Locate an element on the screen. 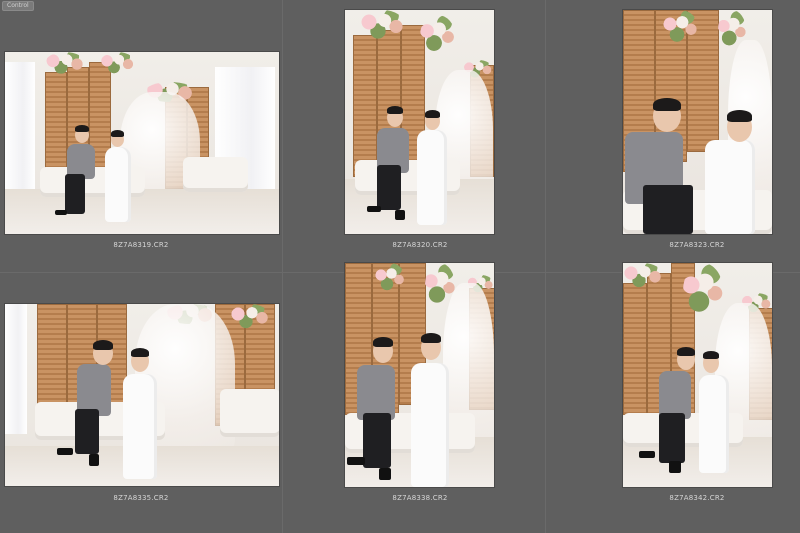 This screenshot has width=800, height=533. thumbnail-filename: 8Z7A8342.CR2 is located at coordinates (697, 498).